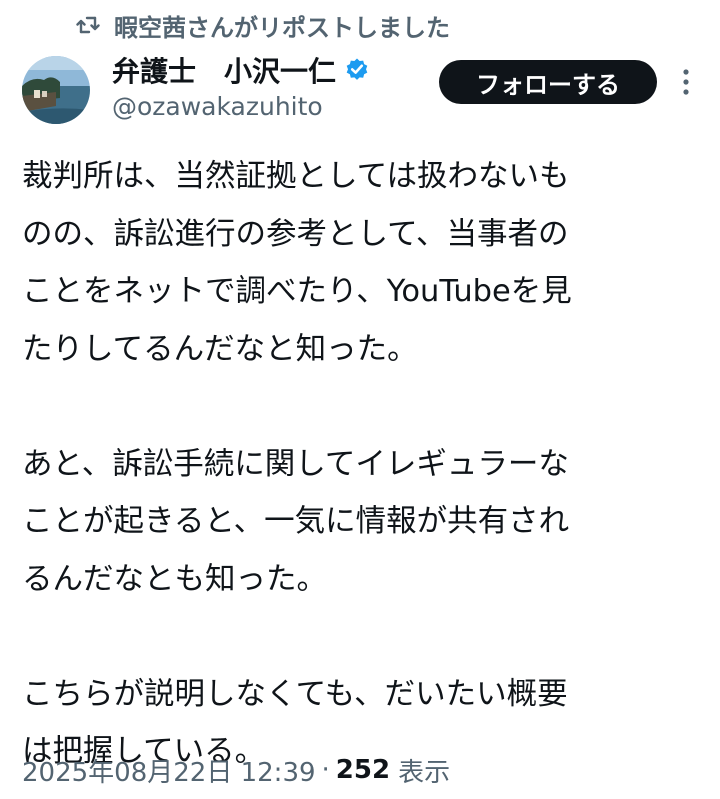 This screenshot has height=799, width=720. What do you see at coordinates (169, 770) in the screenshot?
I see `timestamp: 2025年08月22日 12:39` at bounding box center [169, 770].